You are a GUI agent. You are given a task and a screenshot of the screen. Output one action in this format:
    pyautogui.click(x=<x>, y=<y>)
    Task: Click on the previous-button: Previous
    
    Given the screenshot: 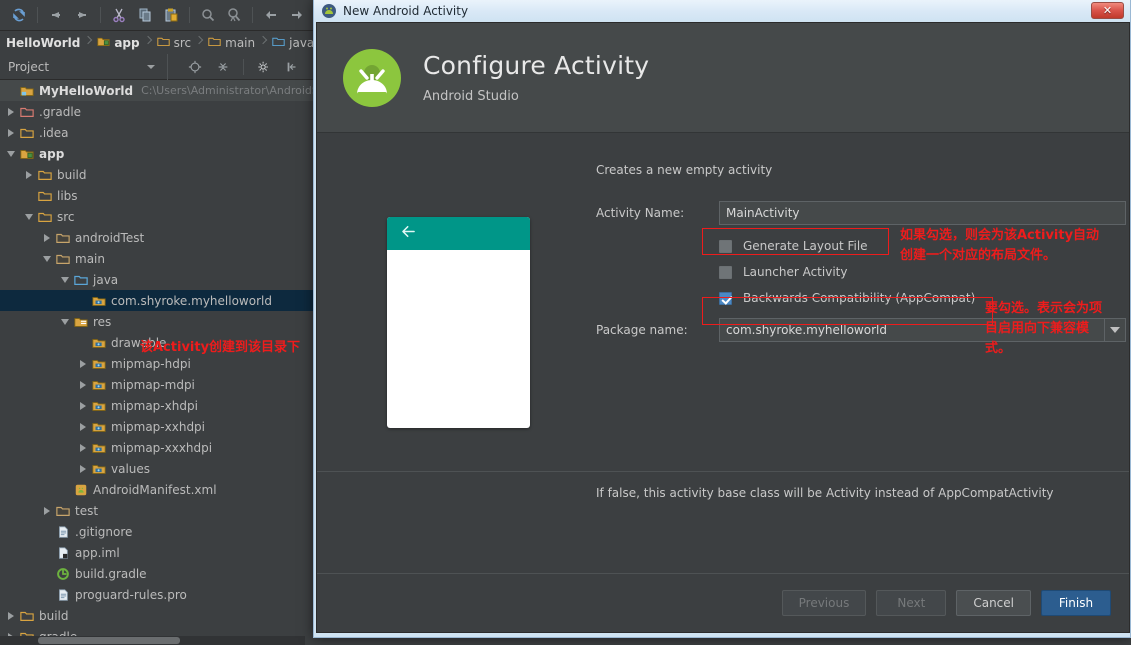 What is the action you would take?
    pyautogui.click(x=824, y=603)
    